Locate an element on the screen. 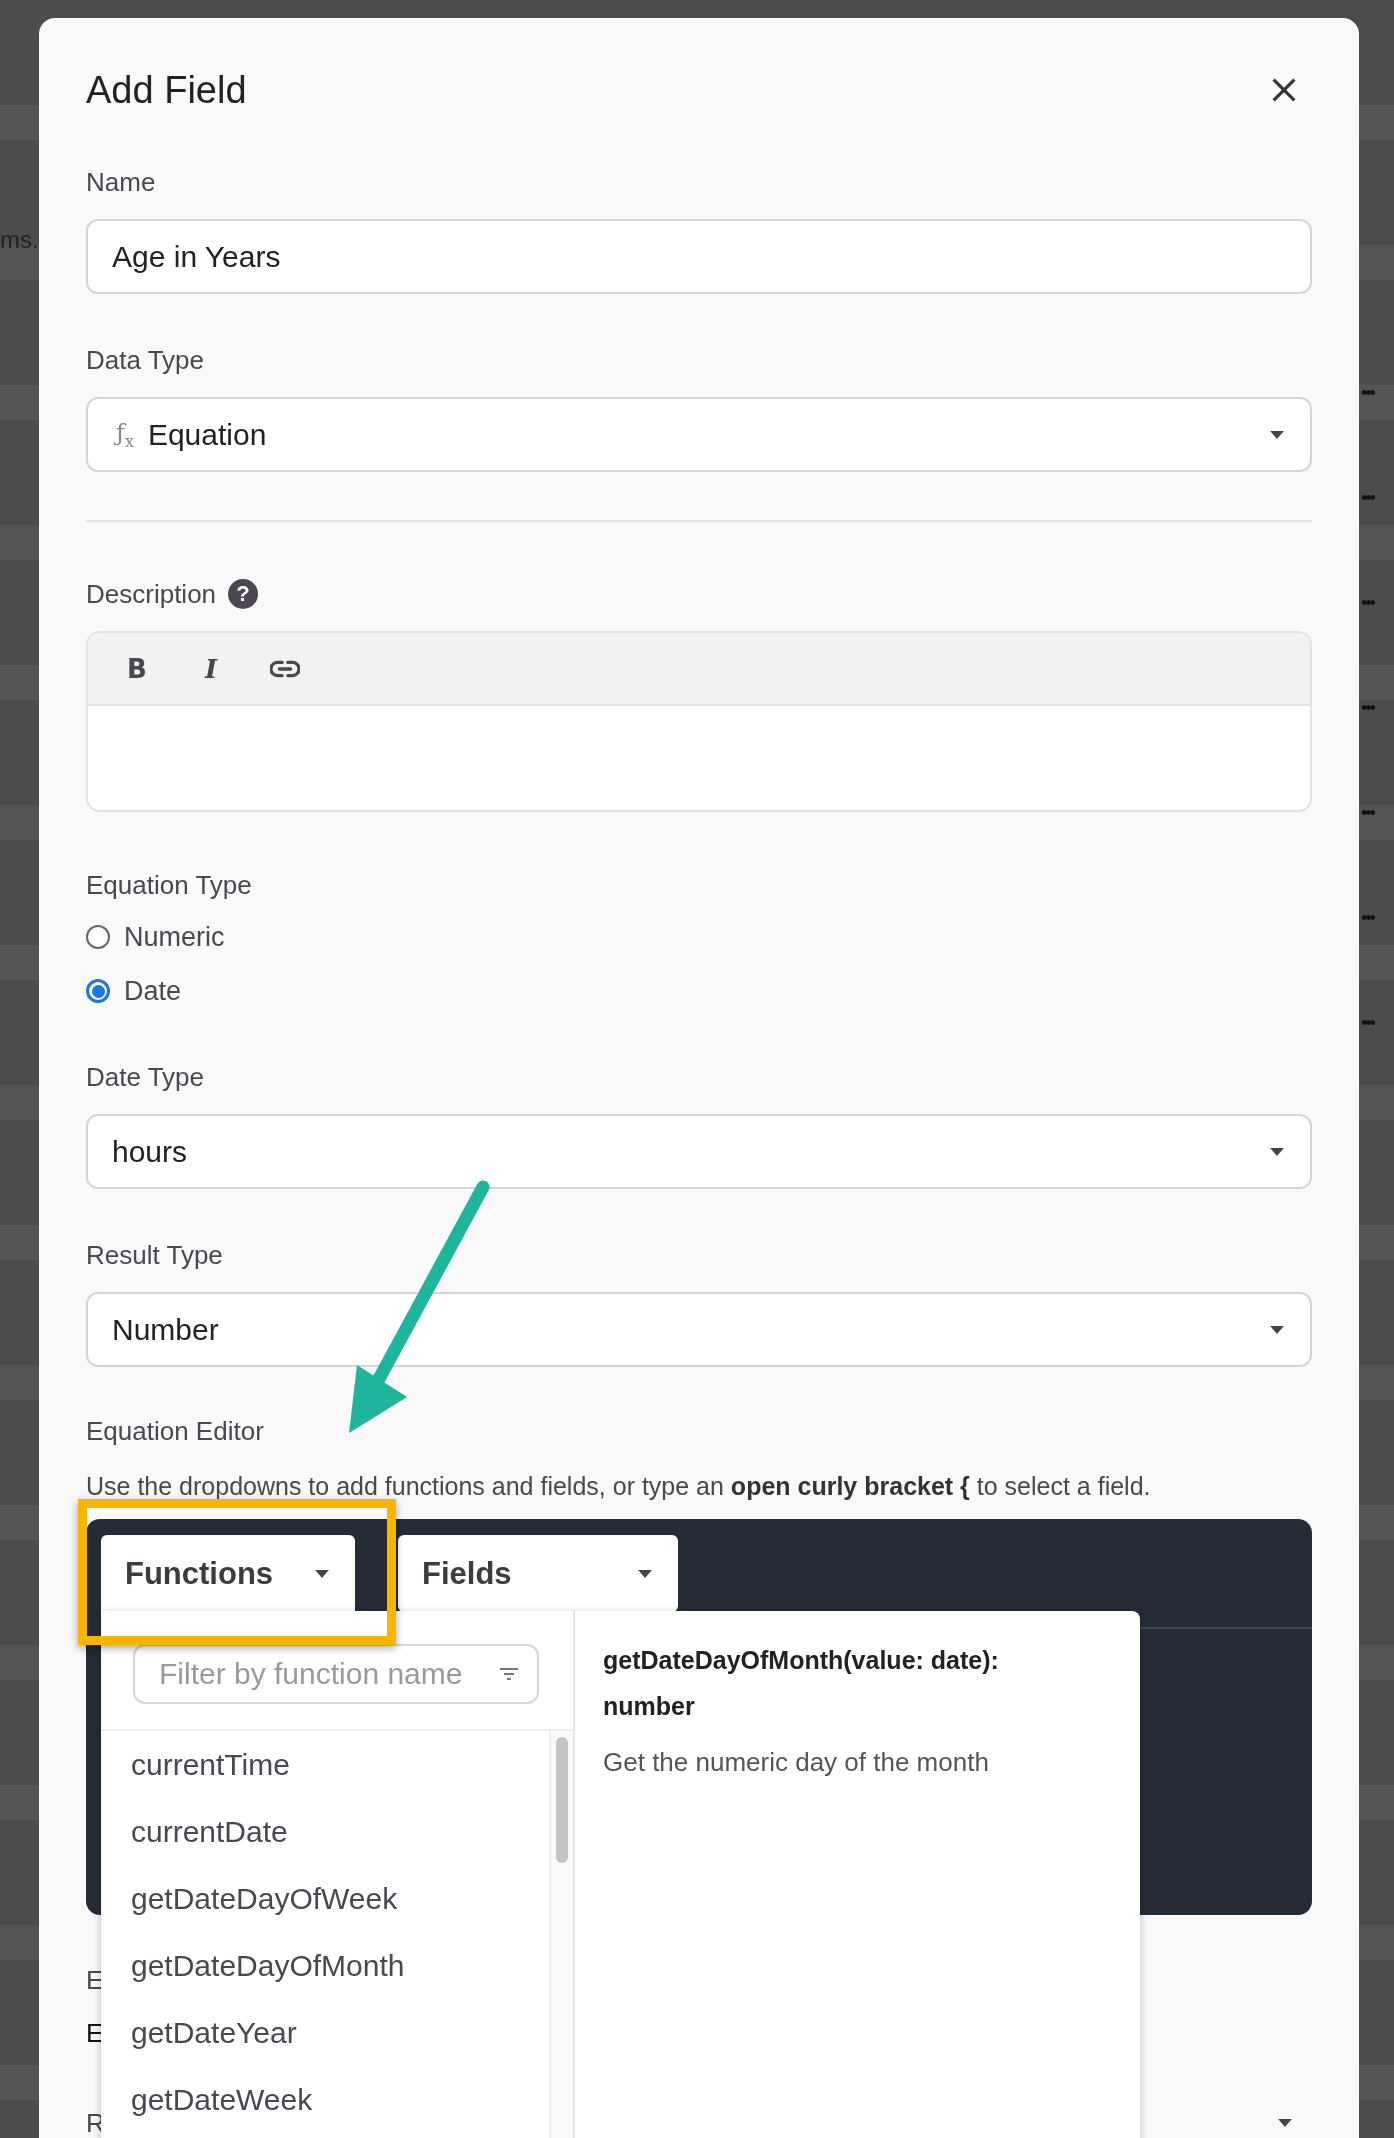  dropdown-button: Functions is located at coordinates (228, 1573).